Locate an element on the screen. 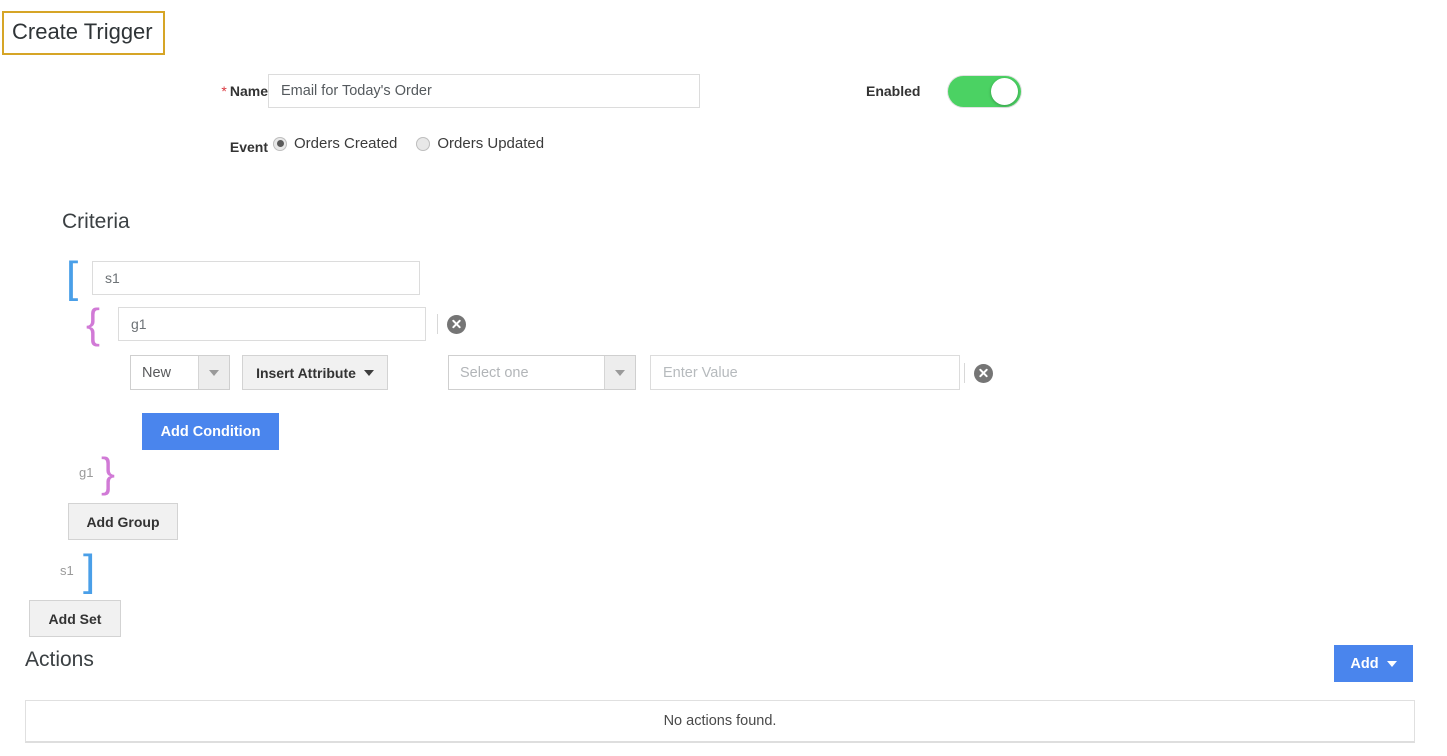 This screenshot has height=756, width=1447. enabled-toggle is located at coordinates (984, 91).